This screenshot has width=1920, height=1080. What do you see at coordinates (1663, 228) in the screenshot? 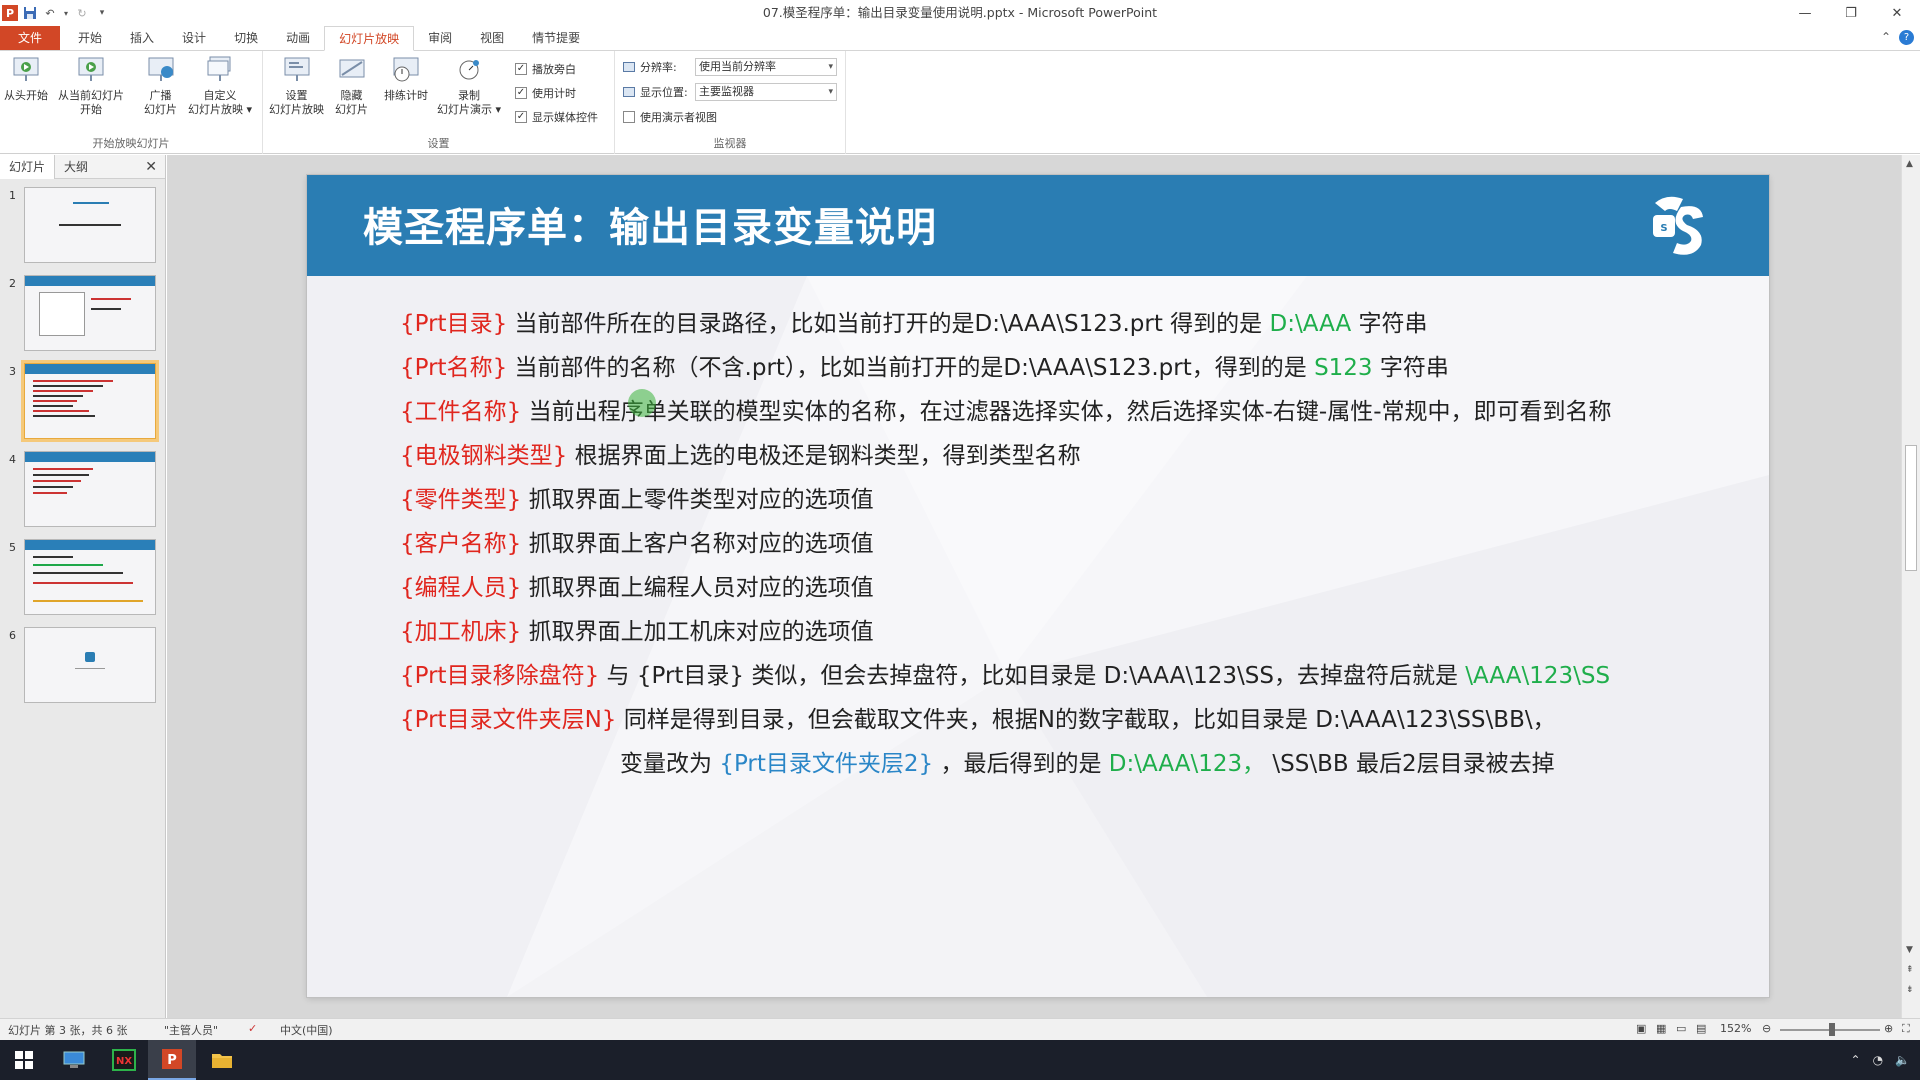
I see `svg-text: S` at bounding box center [1663, 228].